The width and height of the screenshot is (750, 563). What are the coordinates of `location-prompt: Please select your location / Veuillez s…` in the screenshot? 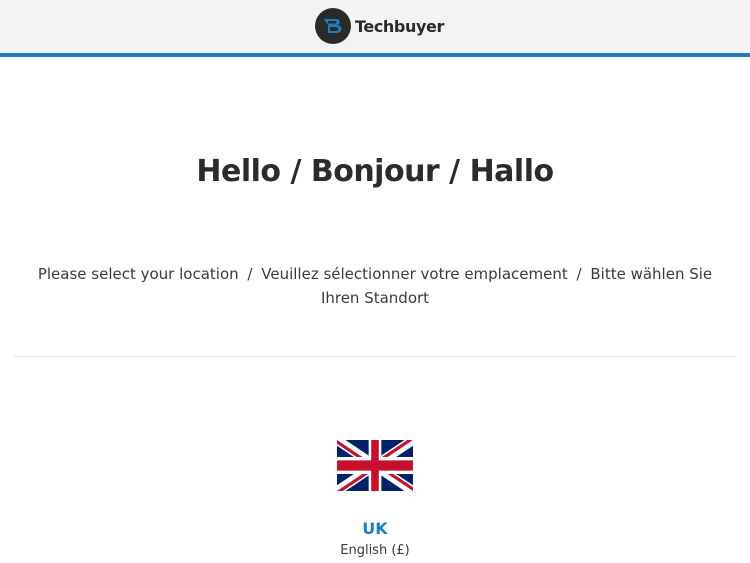 It's located at (375, 286).